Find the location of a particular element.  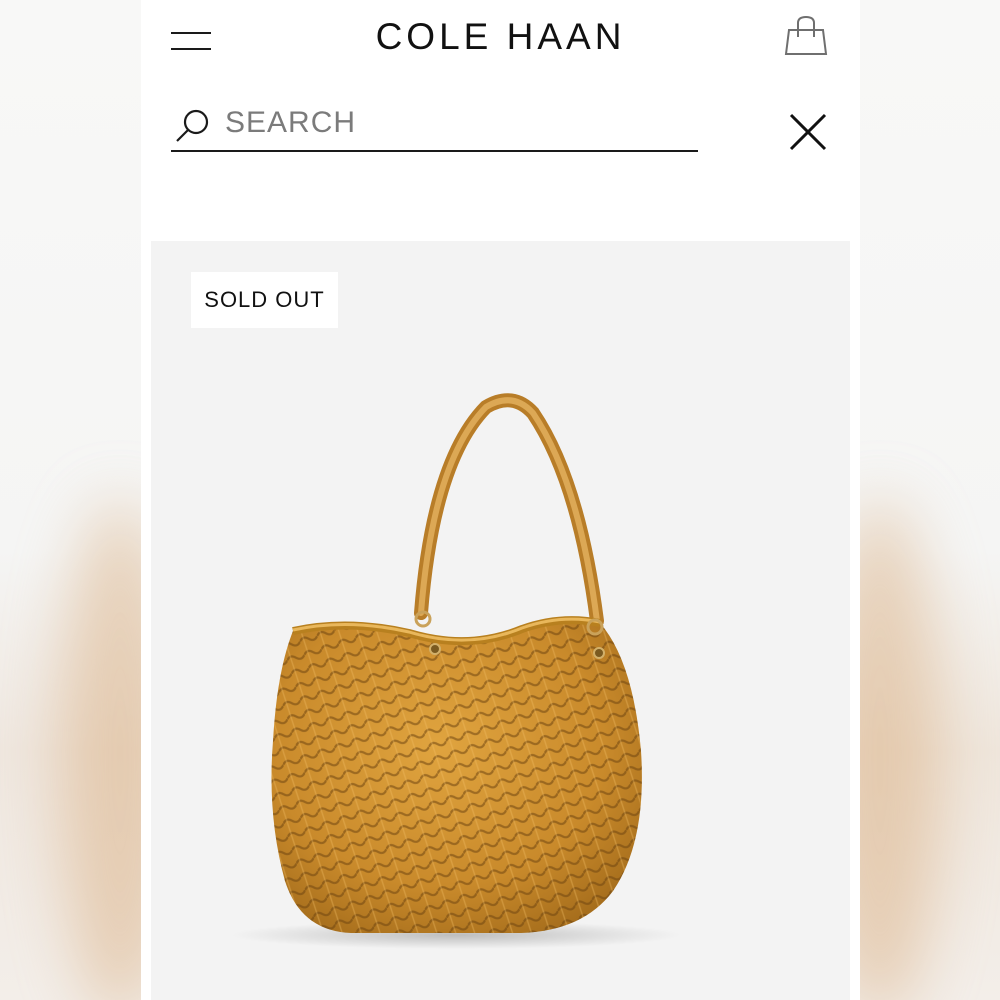

close-icon is located at coordinates (808, 132).